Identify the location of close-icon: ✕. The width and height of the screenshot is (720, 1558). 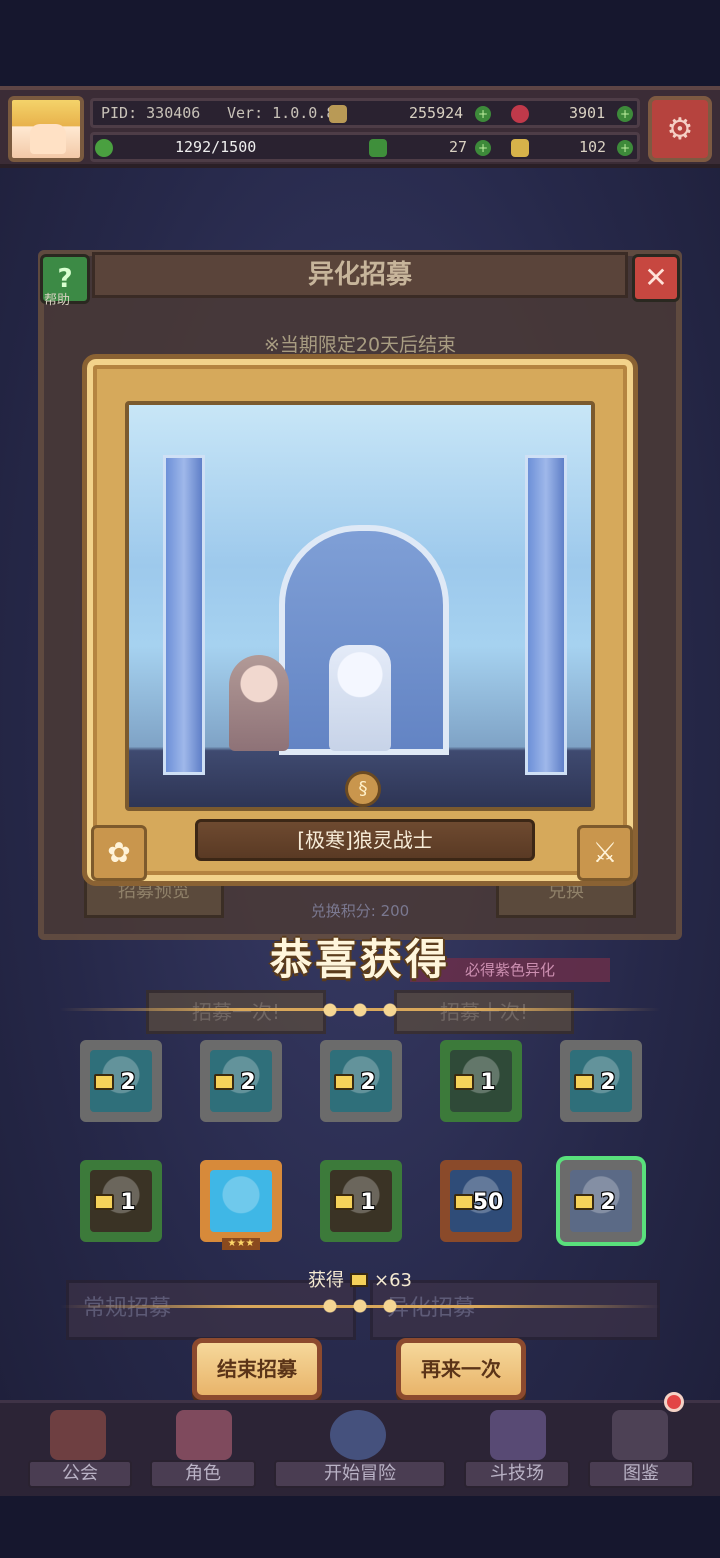
(656, 277).